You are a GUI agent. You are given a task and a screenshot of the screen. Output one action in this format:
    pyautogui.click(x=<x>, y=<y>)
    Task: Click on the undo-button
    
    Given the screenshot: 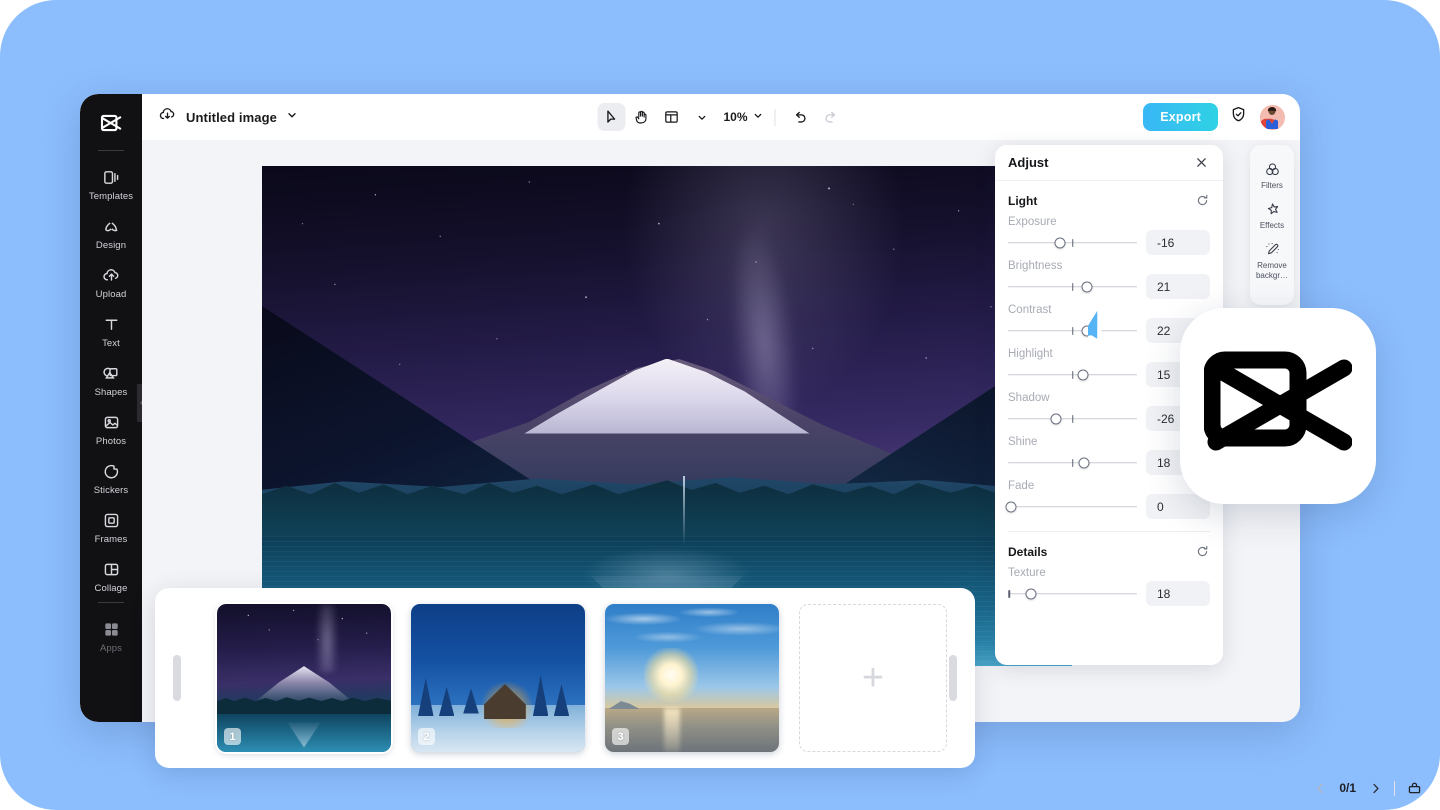 What is the action you would take?
    pyautogui.click(x=801, y=117)
    